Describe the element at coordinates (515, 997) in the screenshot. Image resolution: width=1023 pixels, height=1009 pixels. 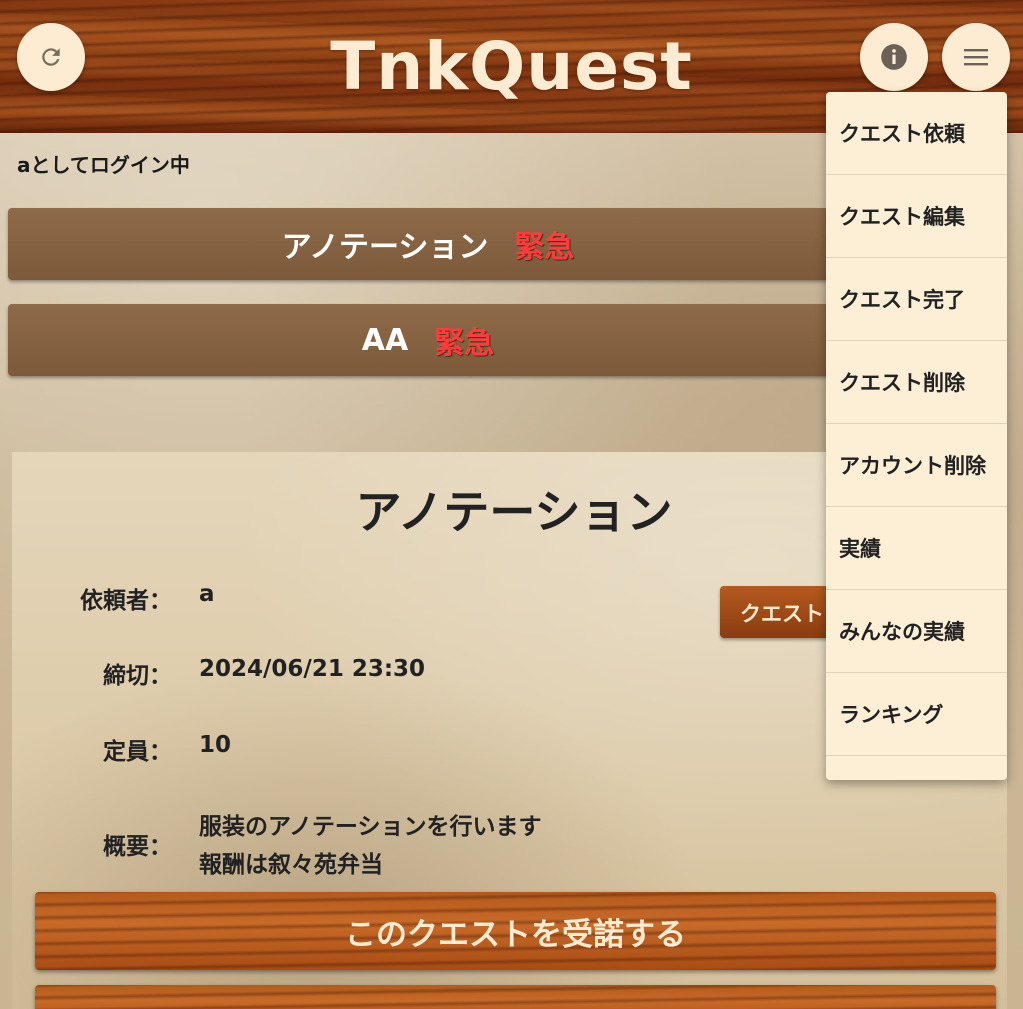
I see `secondary-action-button` at that location.